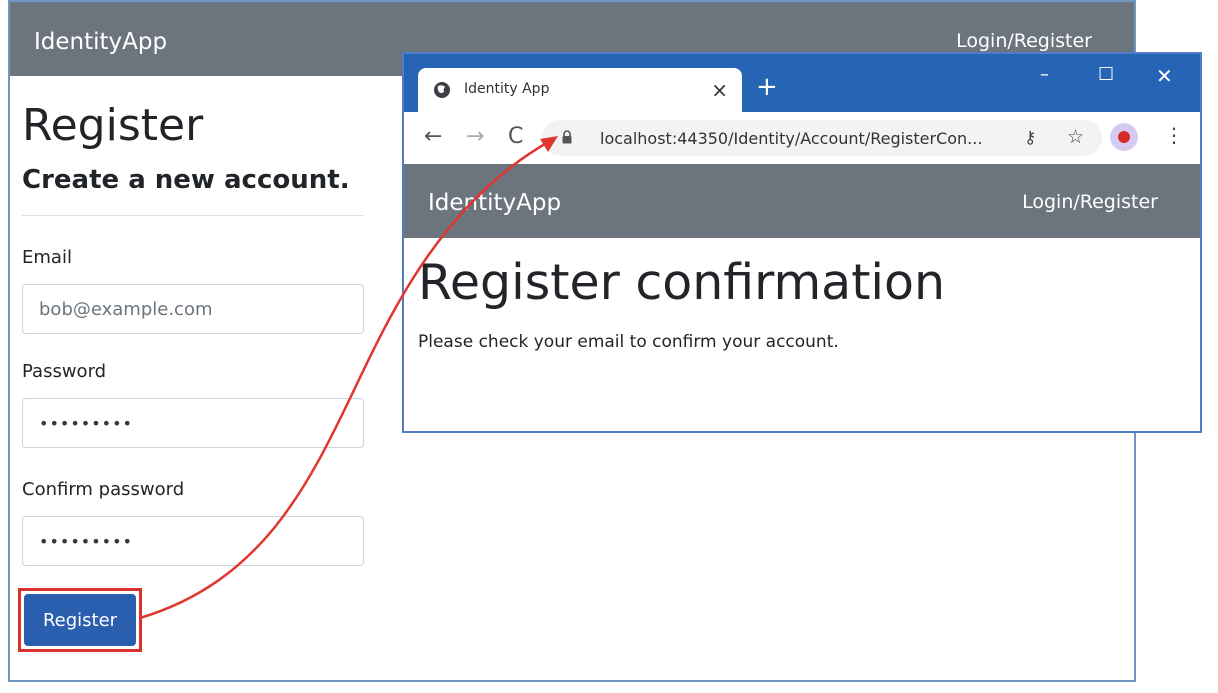 This screenshot has width=1218, height=693. I want to click on register-button-highlight: Register, so click(80, 620).